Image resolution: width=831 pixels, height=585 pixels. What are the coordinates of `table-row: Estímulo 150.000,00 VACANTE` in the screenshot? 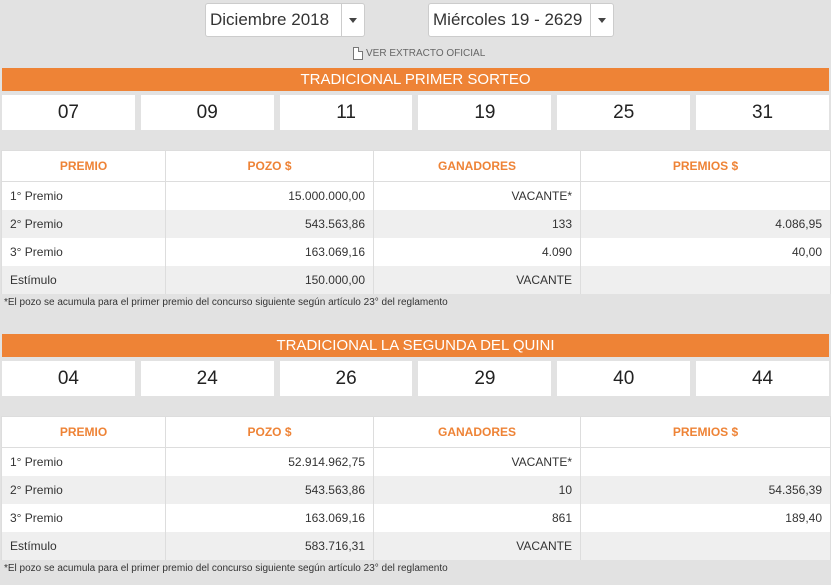 It's located at (416, 280).